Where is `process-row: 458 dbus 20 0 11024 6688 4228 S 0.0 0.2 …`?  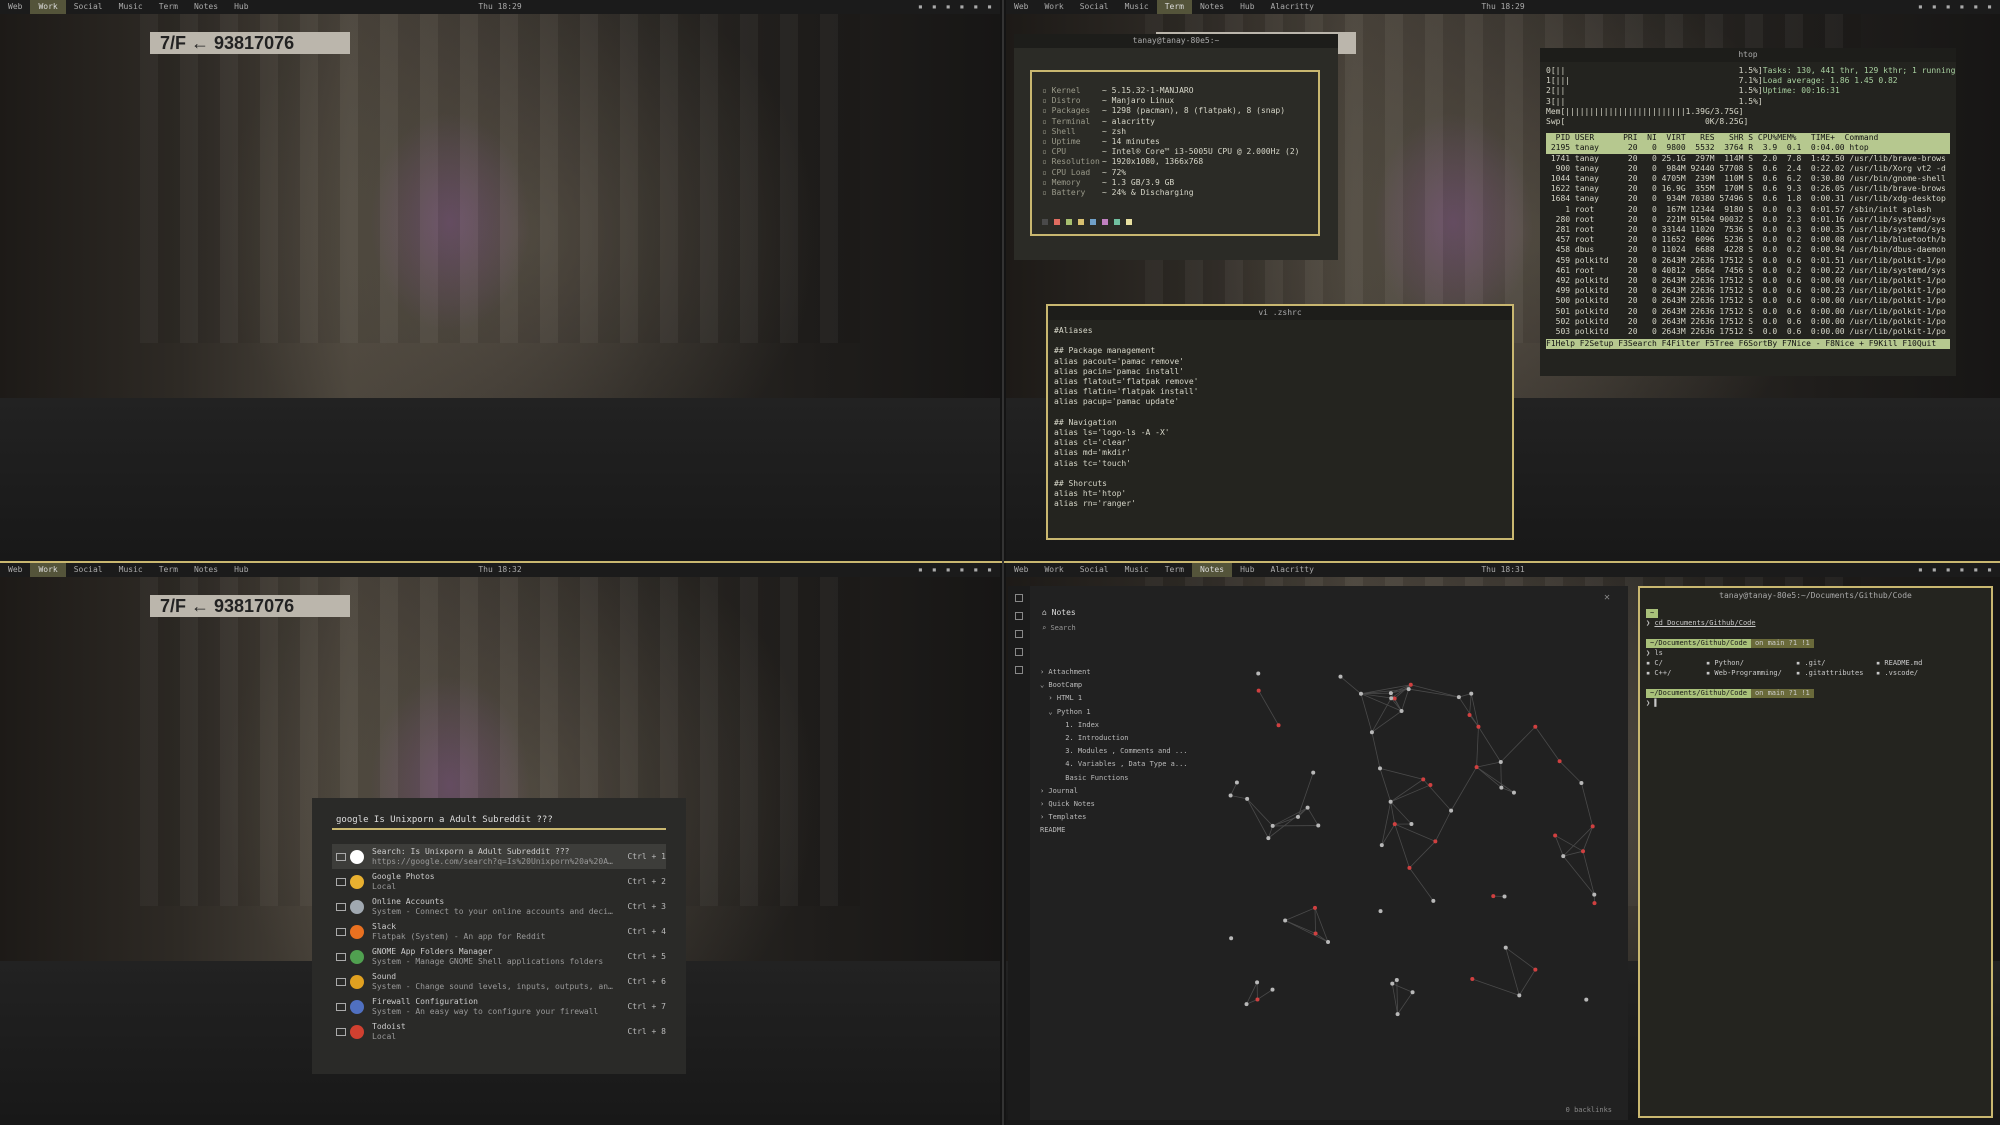
process-row: 458 dbus 20 0 11024 6688 4228 S 0.0 0.2 … is located at coordinates (1748, 250).